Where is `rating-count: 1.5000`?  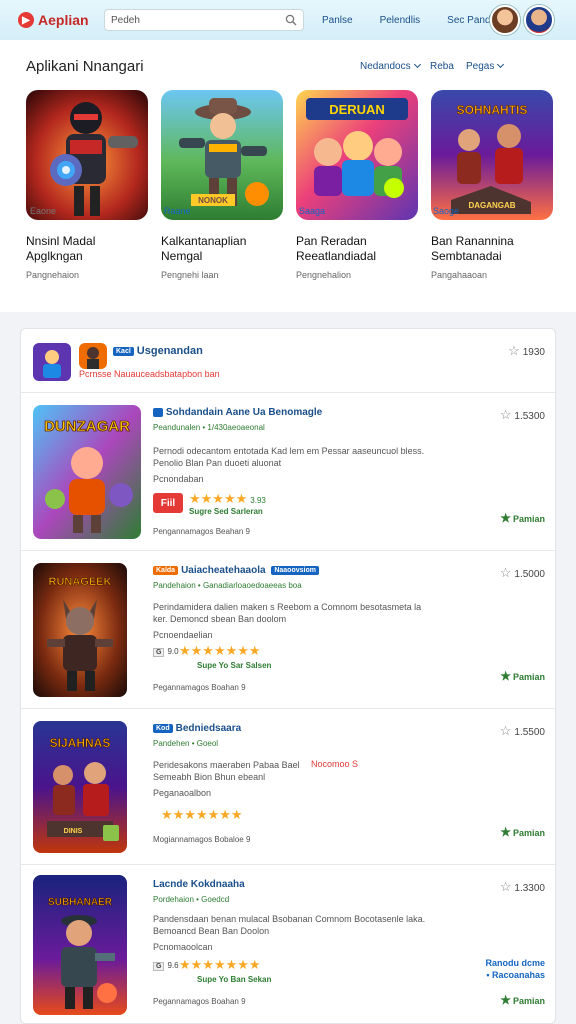 rating-count: 1.5000 is located at coordinates (529, 574).